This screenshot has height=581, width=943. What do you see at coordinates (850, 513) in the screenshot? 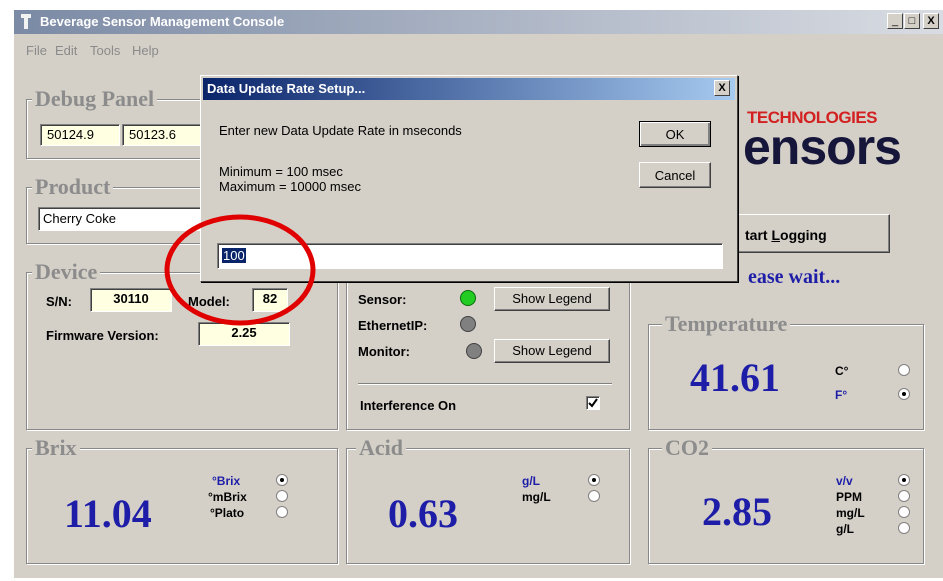
I see `unit-co2-mgl-label: mg/L` at bounding box center [850, 513].